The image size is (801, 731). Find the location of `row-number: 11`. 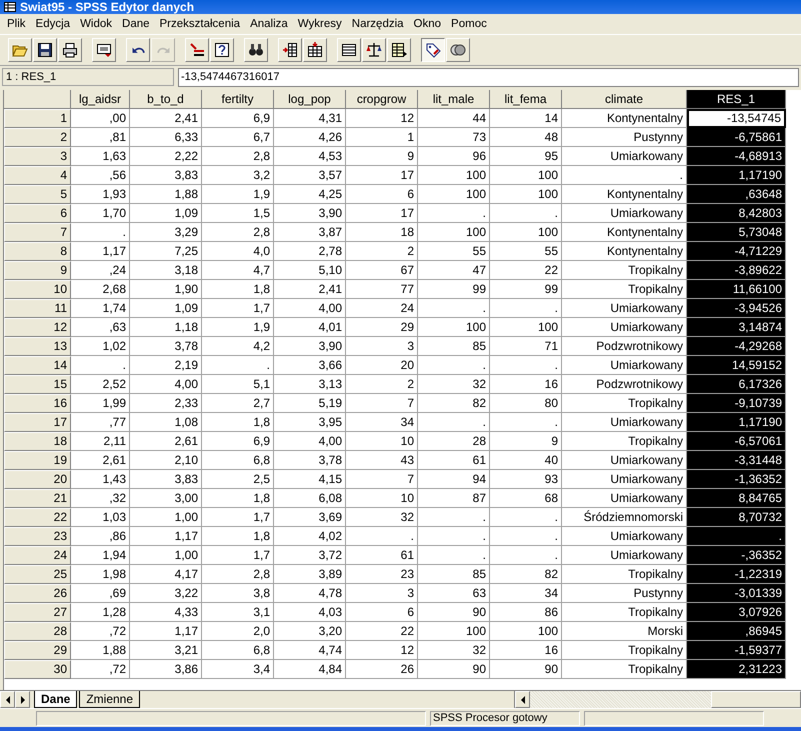

row-number: 11 is located at coordinates (37, 308).